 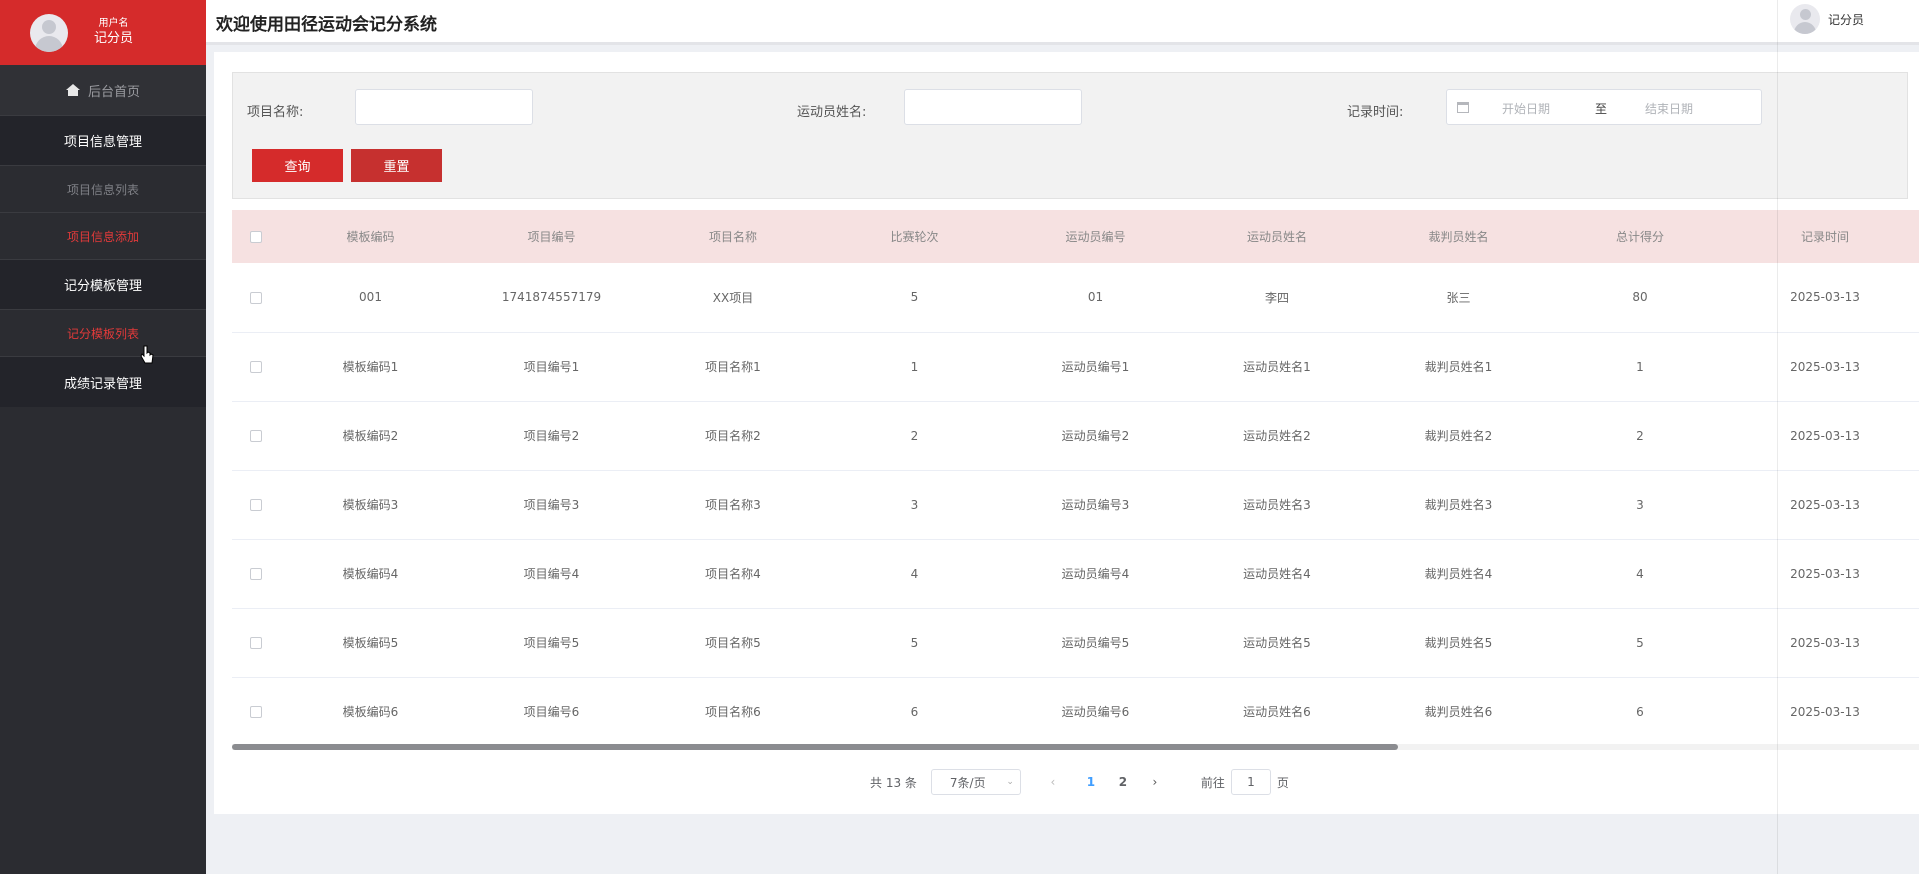 What do you see at coordinates (1375, 112) in the screenshot?
I see `record-time-label: 记录时间:` at bounding box center [1375, 112].